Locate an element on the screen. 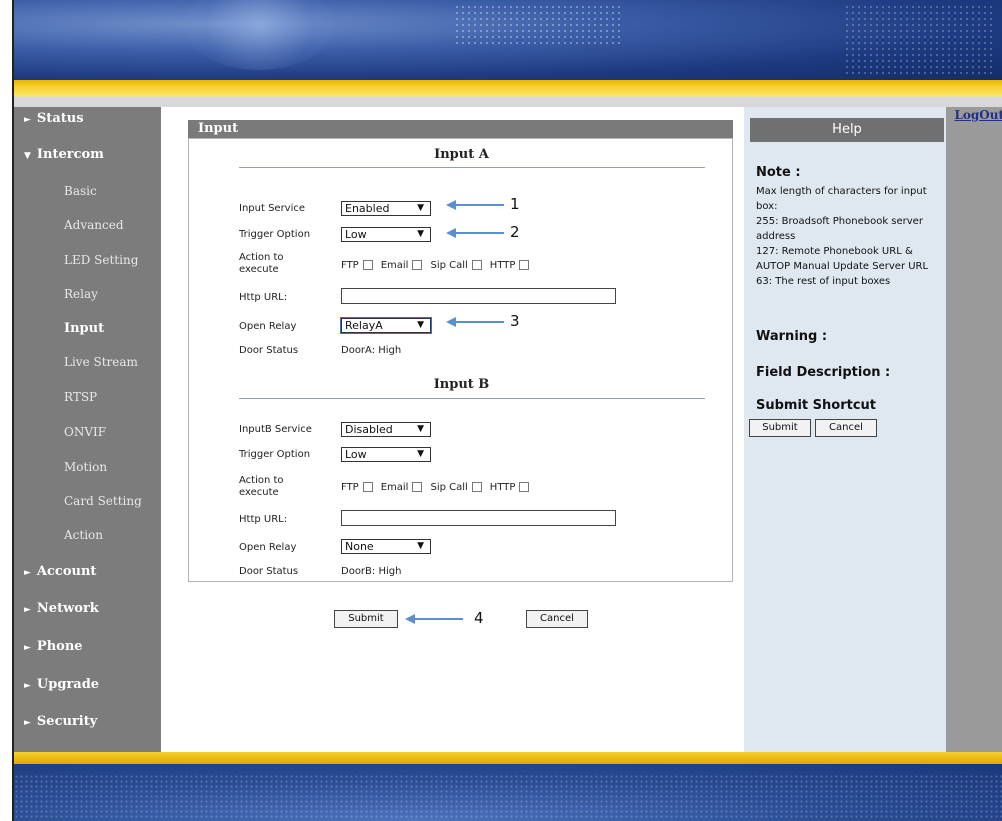  trigger-option-select: Low ▼ is located at coordinates (386, 234).